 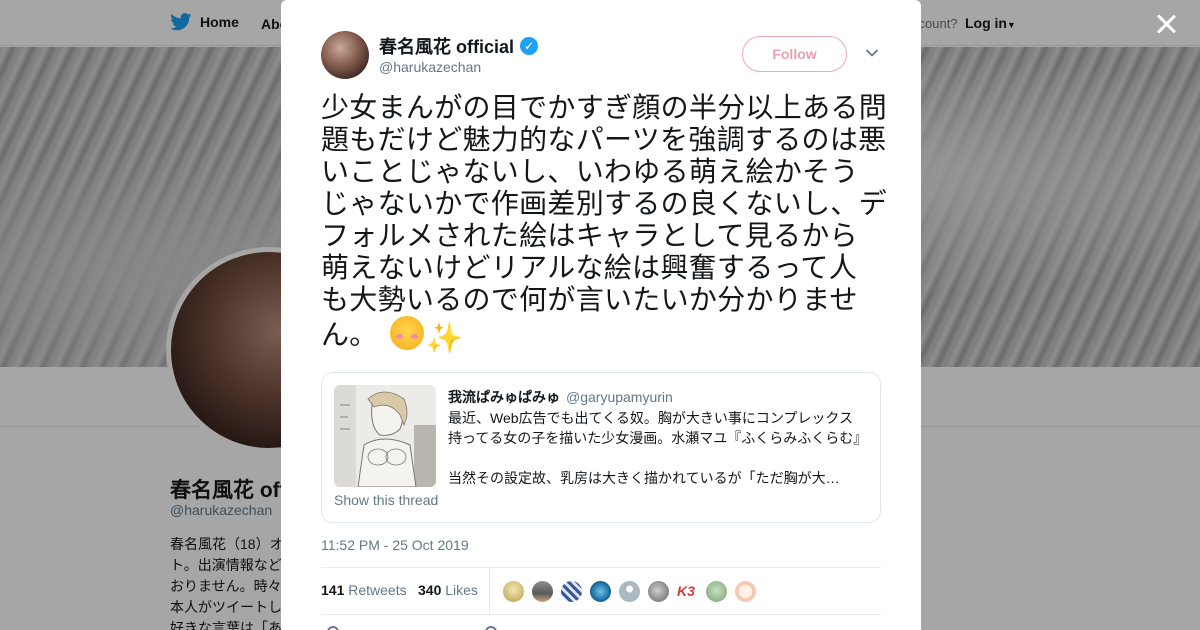 I want to click on stats-divider, so click(x=489, y=591).